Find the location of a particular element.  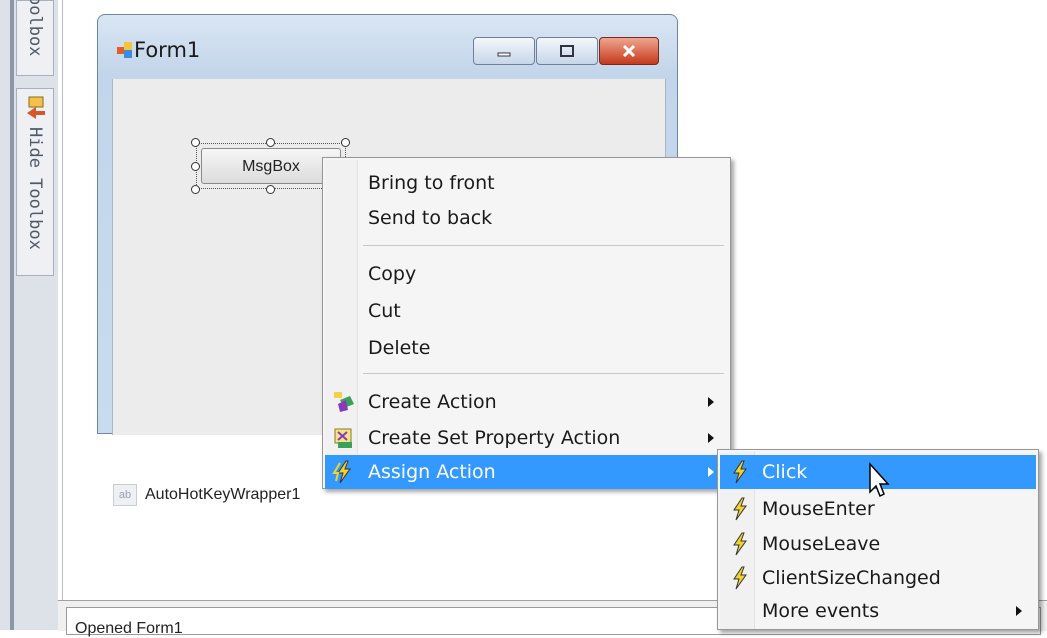

hide-toolbox-label: Hide Toolbox is located at coordinates (35, 188).